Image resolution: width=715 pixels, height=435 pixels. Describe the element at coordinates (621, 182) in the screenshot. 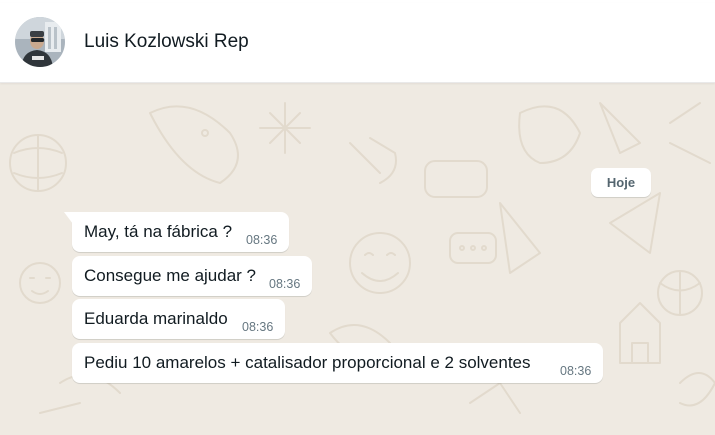

I see `date-divider: Hoje` at that location.